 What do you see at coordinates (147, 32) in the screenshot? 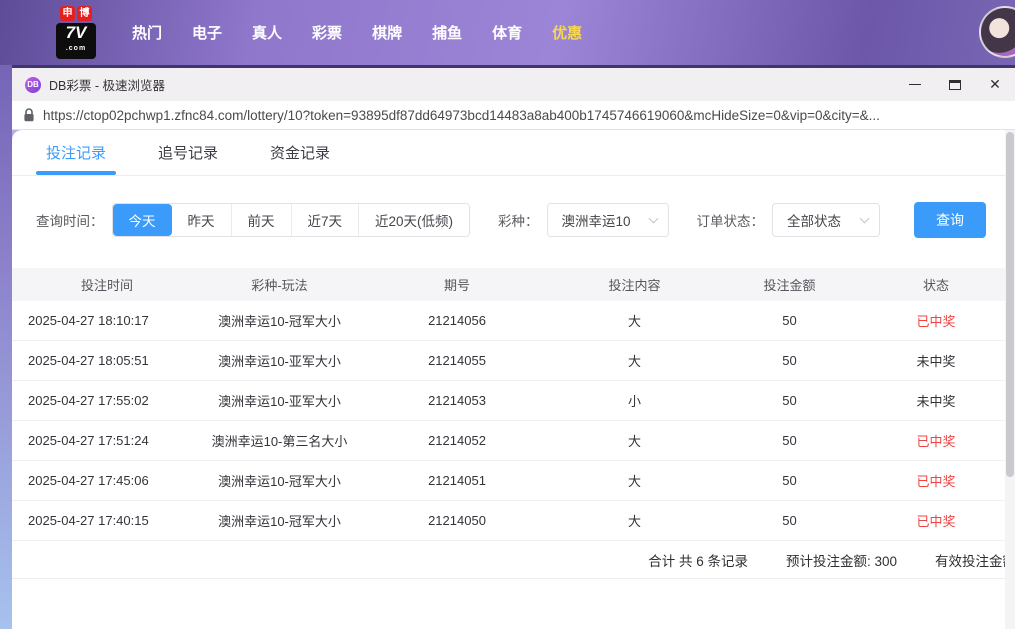
I see `nav-item-hot: 热门` at bounding box center [147, 32].